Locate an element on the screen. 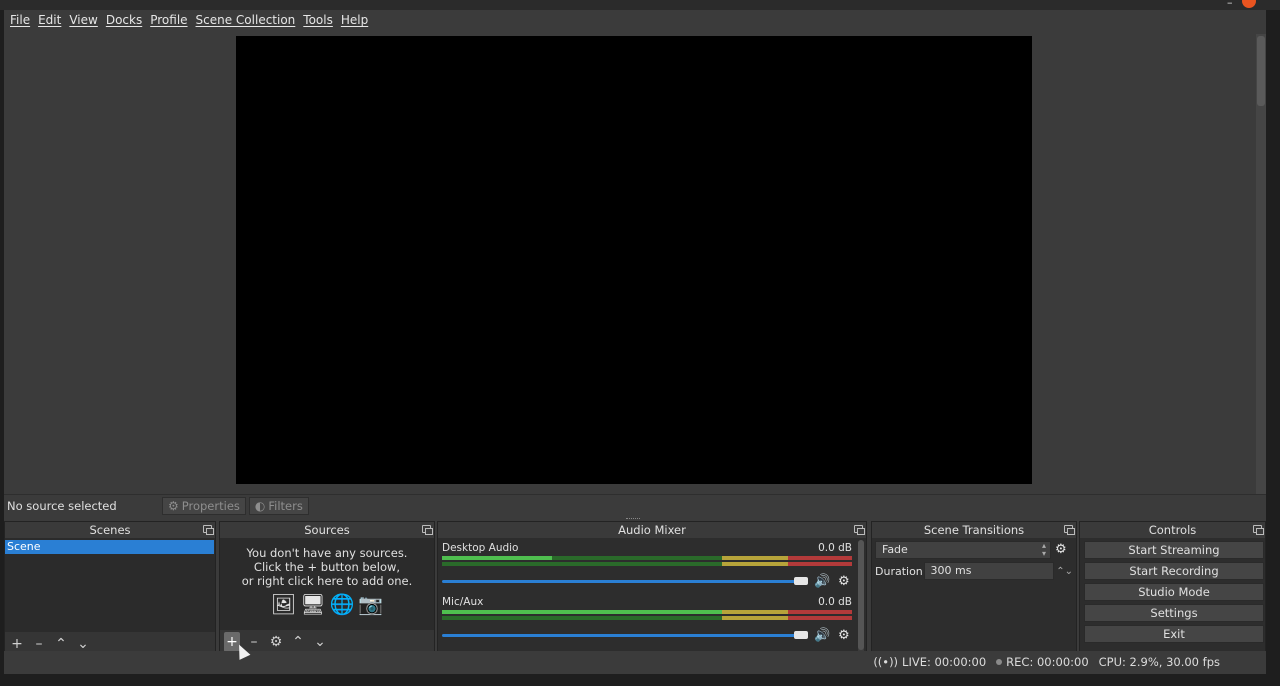 The height and width of the screenshot is (686, 1280). chevron-updown-icon: ▴ ▾ is located at coordinates (1043, 549).